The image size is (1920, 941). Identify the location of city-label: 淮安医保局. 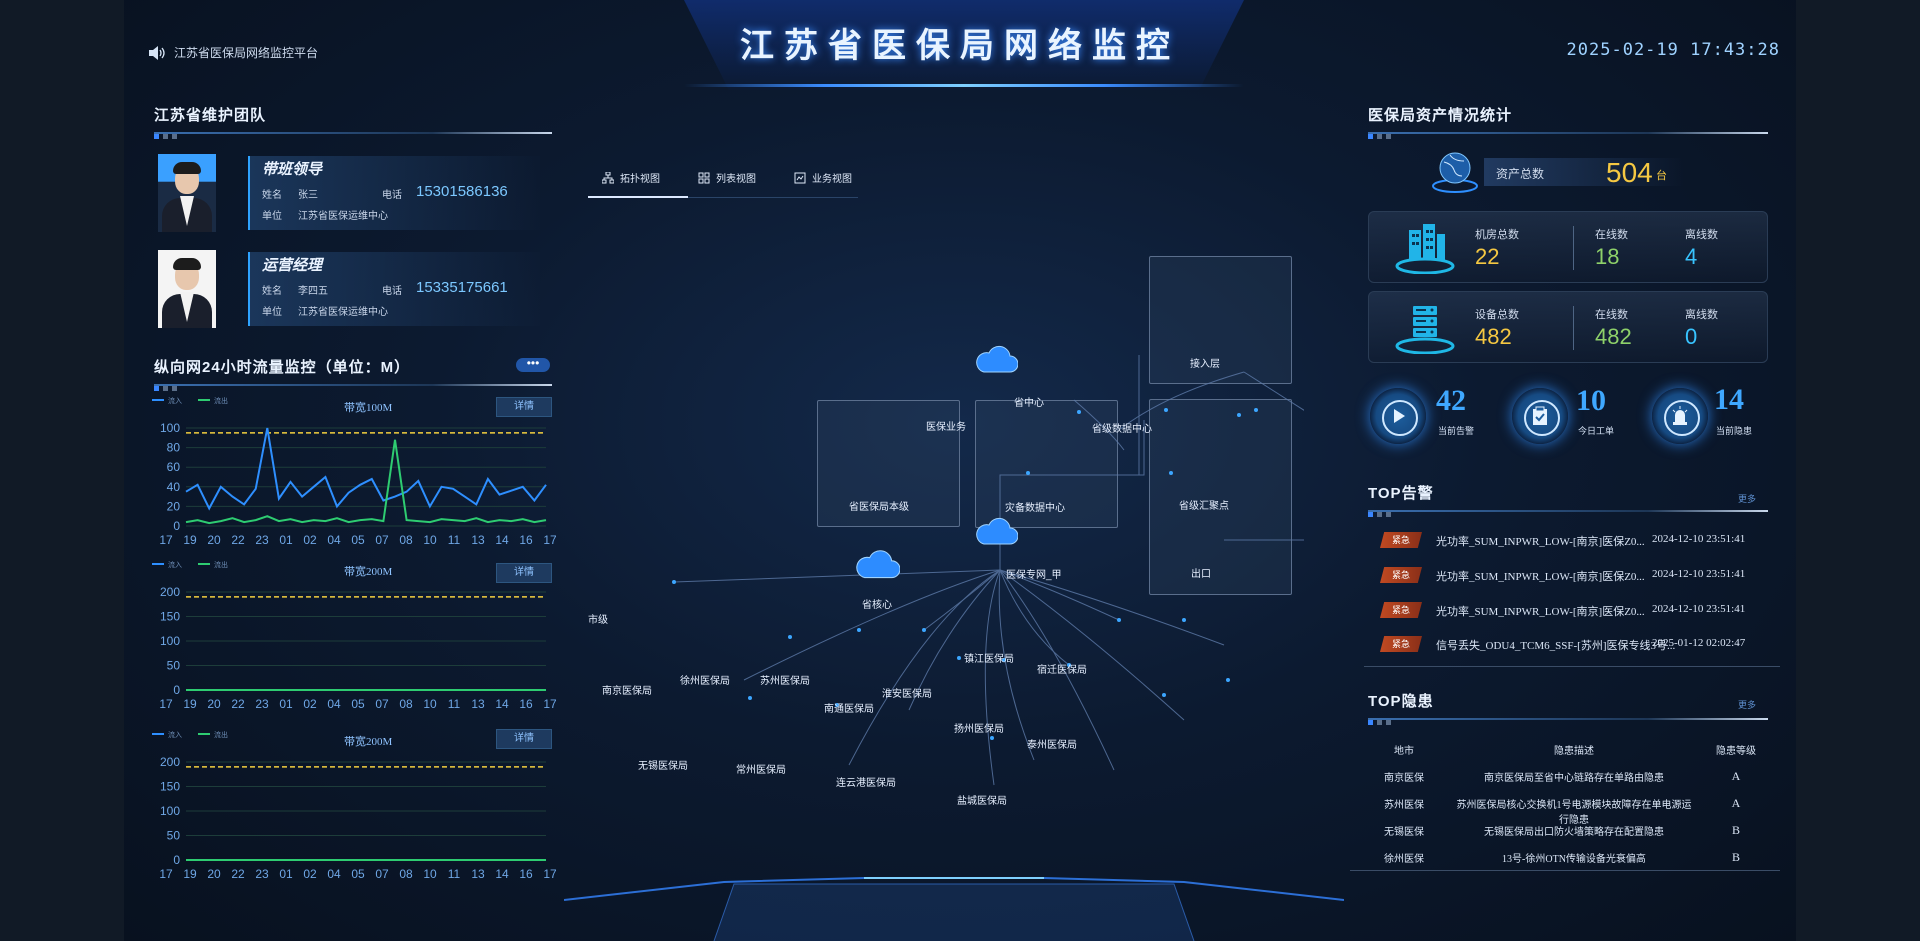
(907, 692).